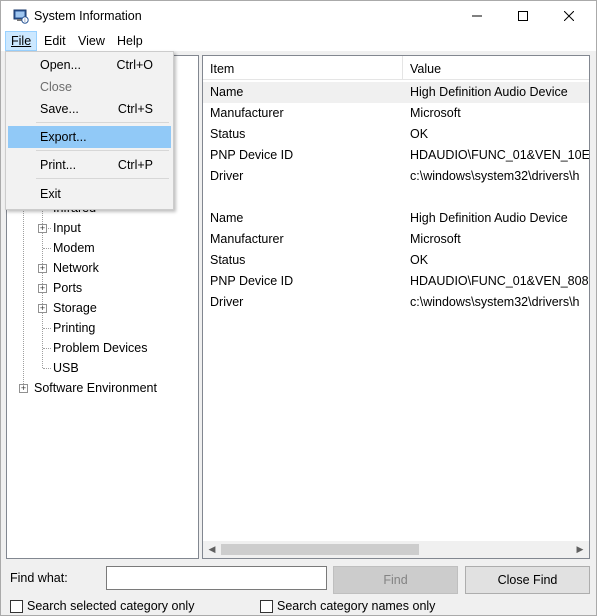 The height and width of the screenshot is (616, 597). I want to click on cell-value: High Definition Audio Device, so click(489, 92).